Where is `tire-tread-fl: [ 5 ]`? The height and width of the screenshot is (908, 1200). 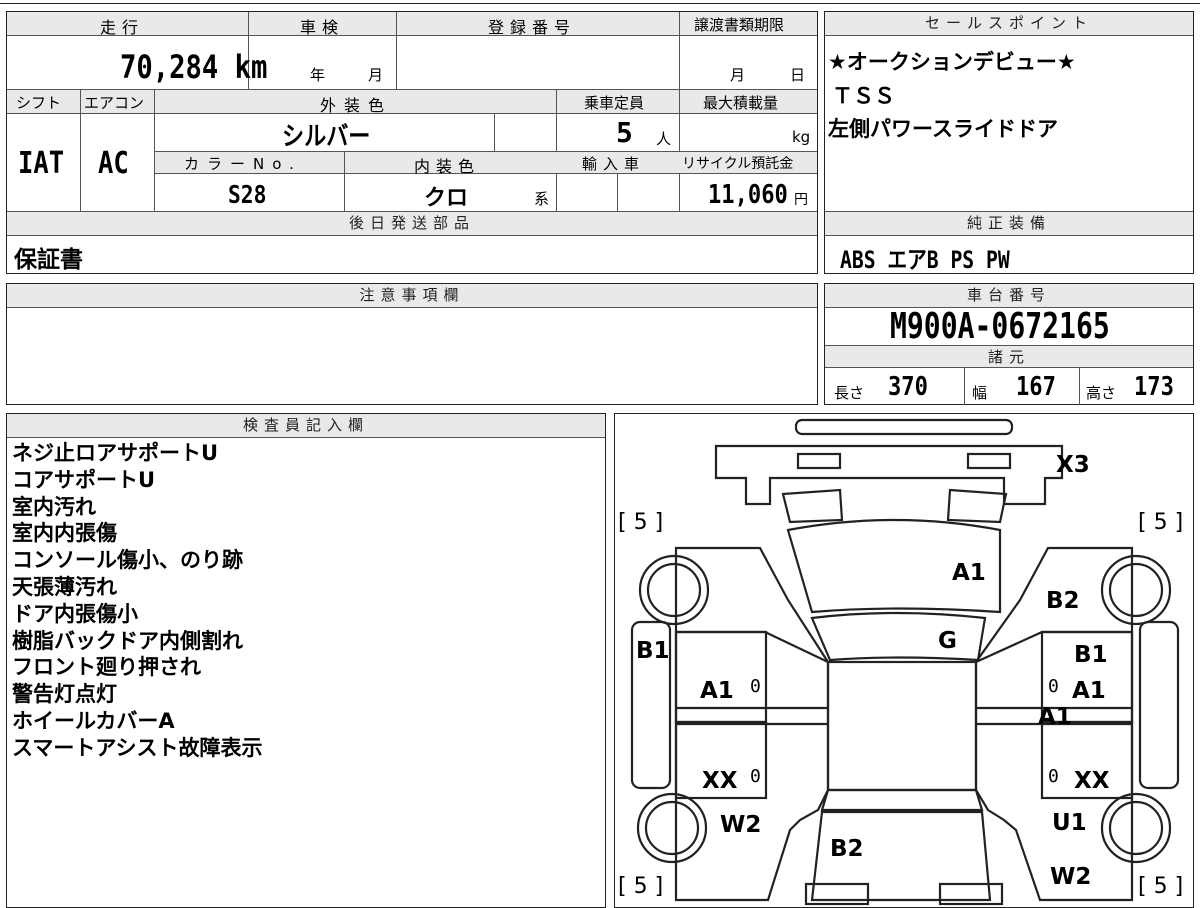 tire-tread-fl: [ 5 ] is located at coordinates (641, 522).